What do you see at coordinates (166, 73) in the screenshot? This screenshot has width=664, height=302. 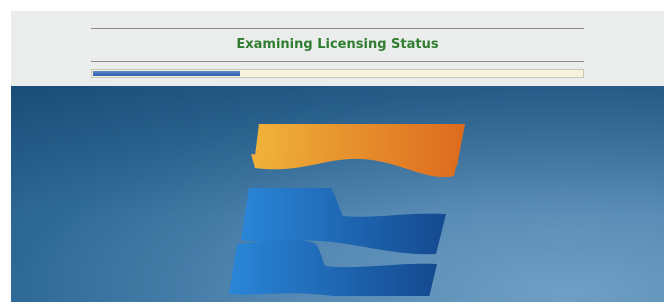 I see `progress-fill` at bounding box center [166, 73].